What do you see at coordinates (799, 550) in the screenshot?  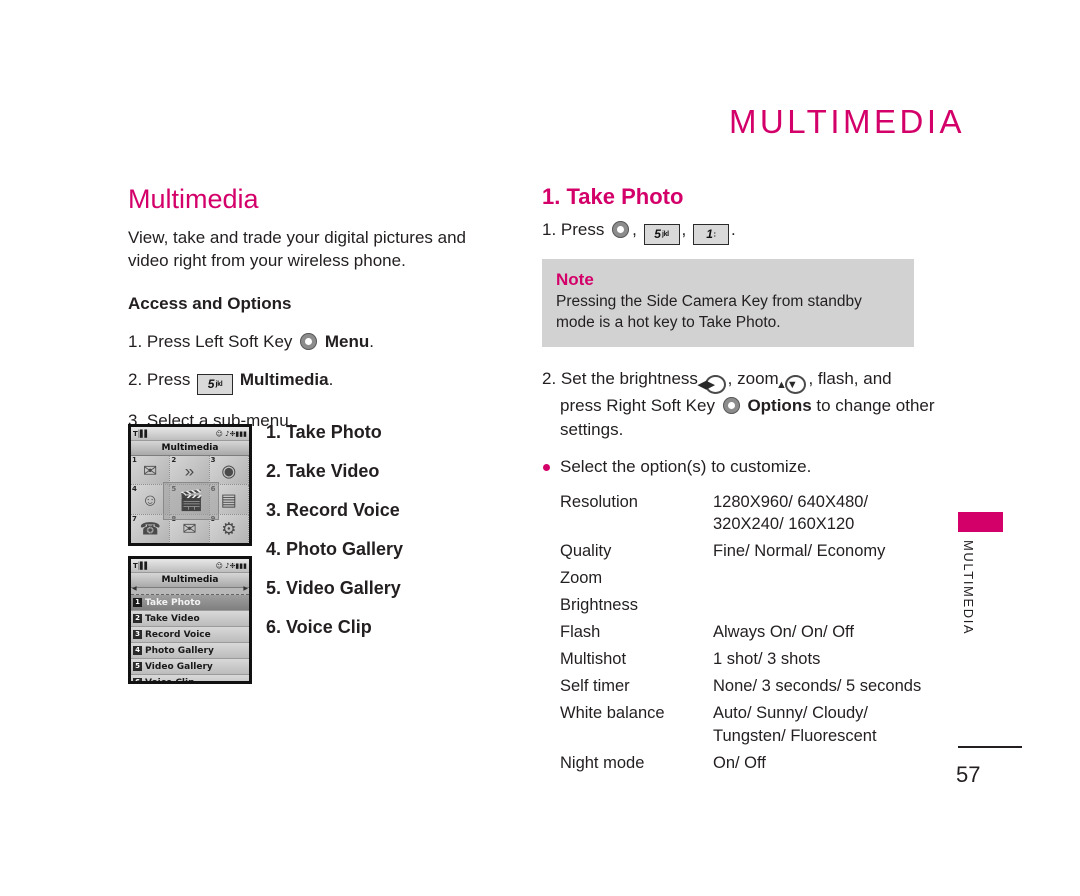 I see `option-value: Fine/ Normal/ Economy` at bounding box center [799, 550].